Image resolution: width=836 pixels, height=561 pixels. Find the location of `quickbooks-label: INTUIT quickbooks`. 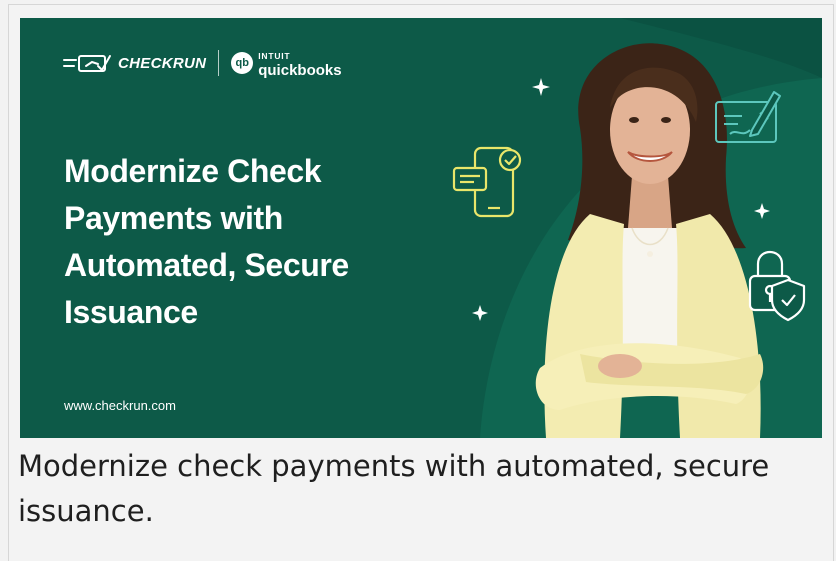

quickbooks-label: INTUIT quickbooks is located at coordinates (299, 63).